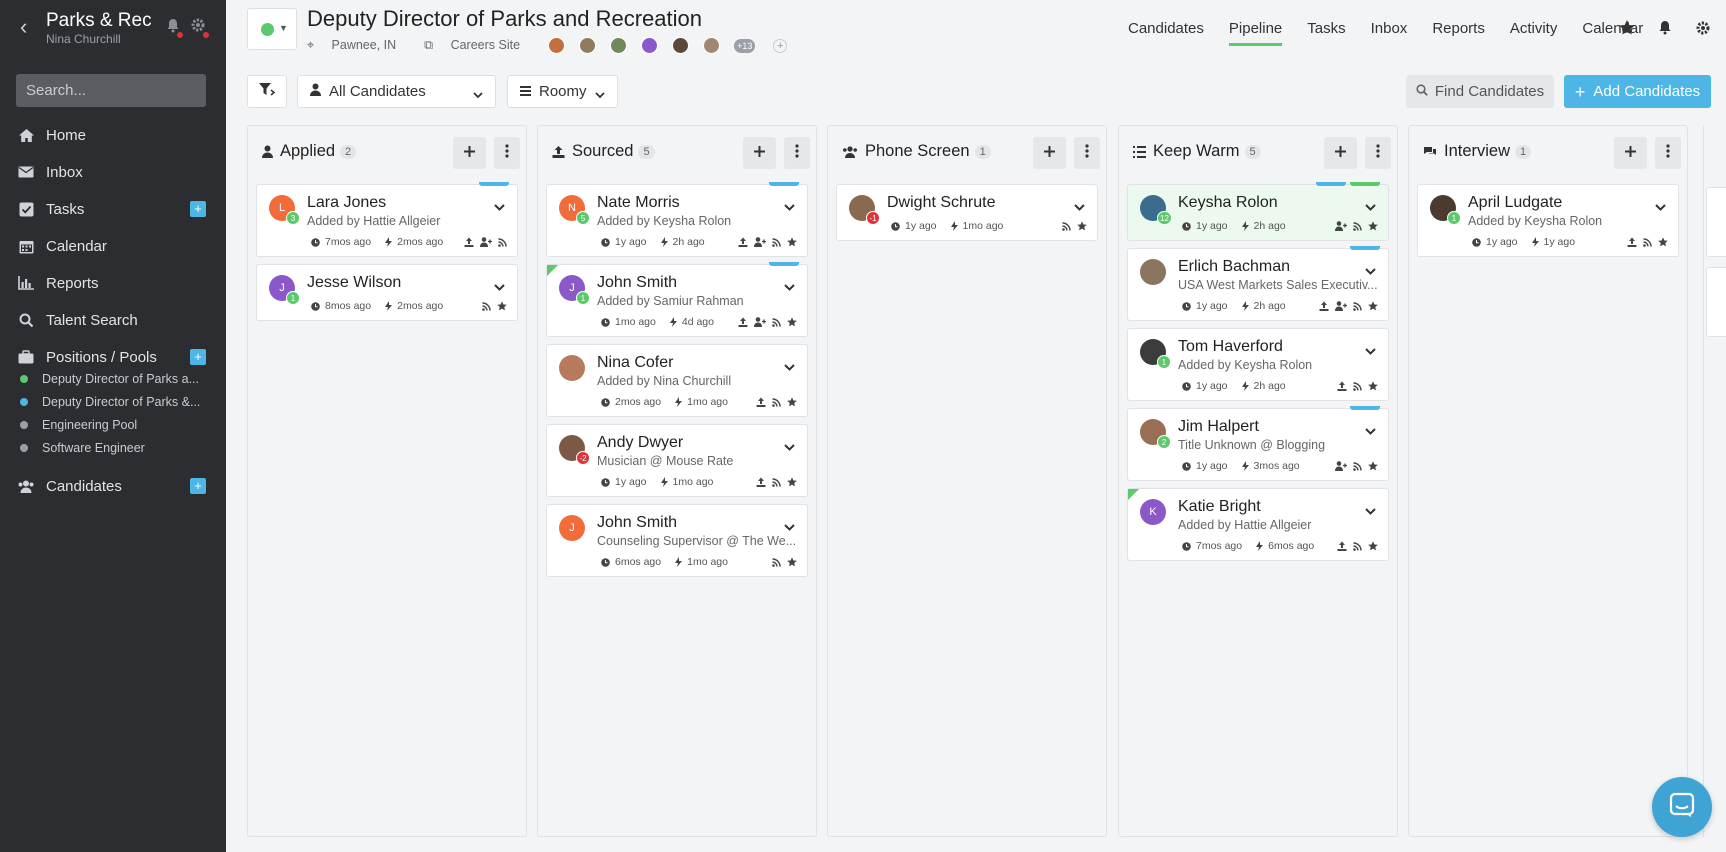 The height and width of the screenshot is (852, 1726). I want to click on sidebar-item-tasks: Tasks +, so click(114, 209).